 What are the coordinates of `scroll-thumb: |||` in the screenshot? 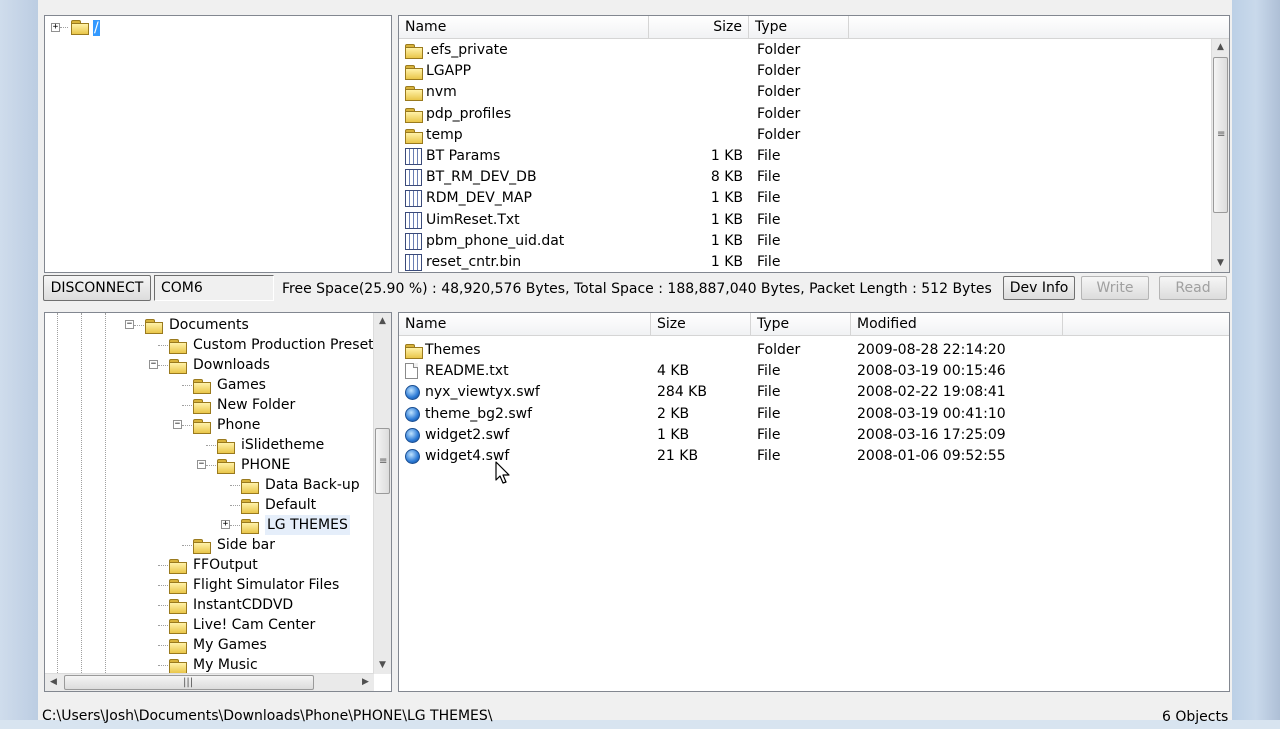 It's located at (189, 682).